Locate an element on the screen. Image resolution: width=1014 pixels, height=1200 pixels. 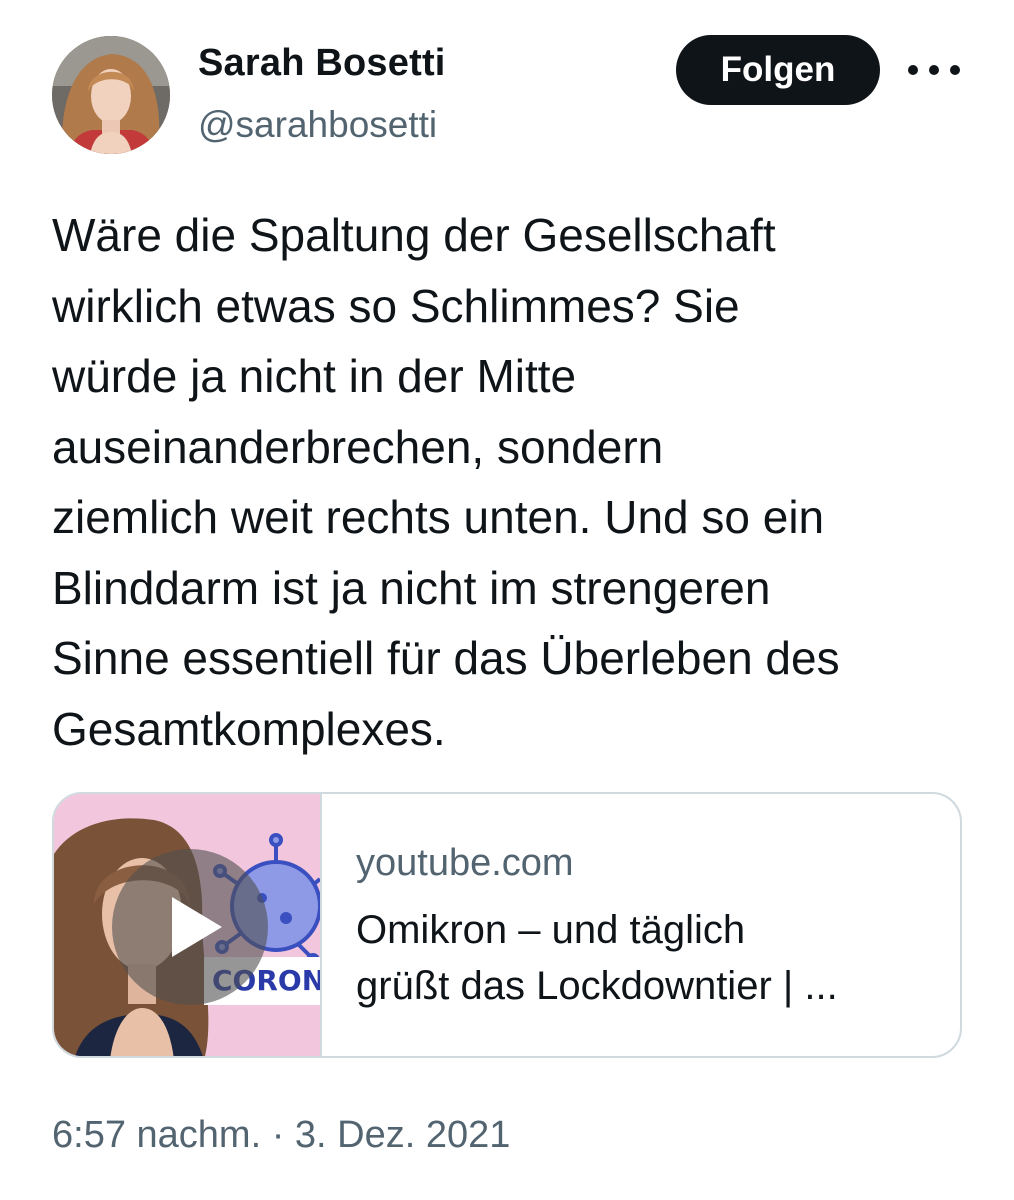
card-domain: youtube.com is located at coordinates (465, 863).